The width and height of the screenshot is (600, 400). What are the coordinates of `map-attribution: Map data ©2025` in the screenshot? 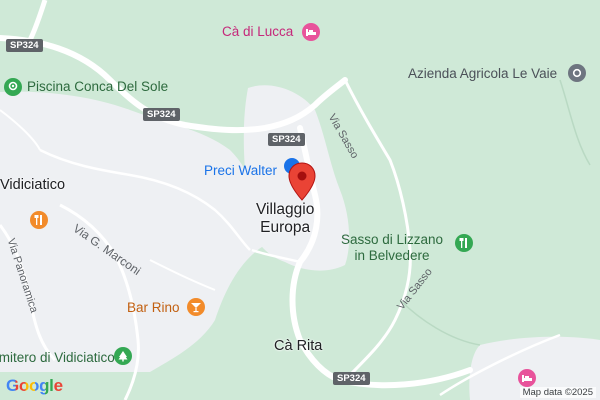 It's located at (557, 392).